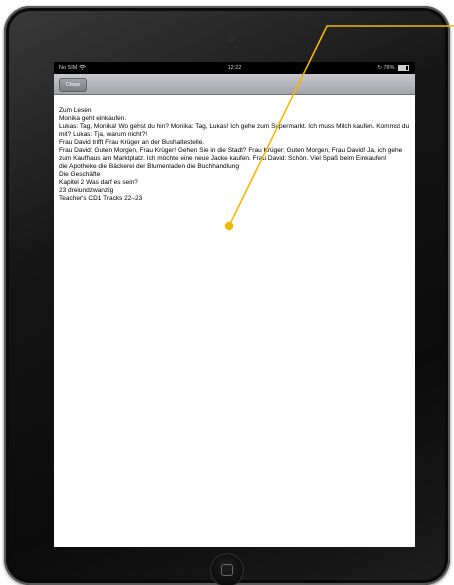  Describe the element at coordinates (75, 110) in the screenshot. I see `text-line: Zum Lesen` at that location.